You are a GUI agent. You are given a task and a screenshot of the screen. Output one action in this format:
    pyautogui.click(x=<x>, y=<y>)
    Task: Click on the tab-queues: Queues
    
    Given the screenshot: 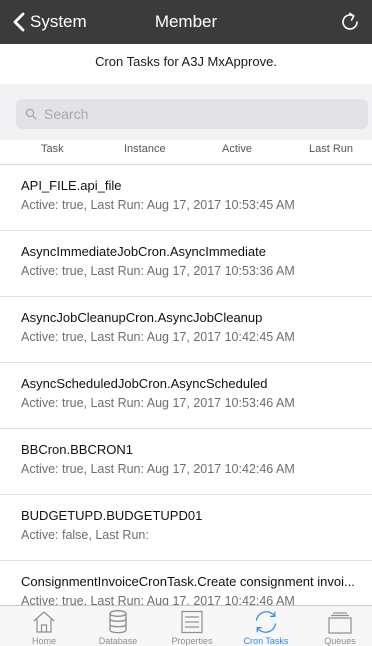 What is the action you would take?
    pyautogui.click(x=337, y=626)
    